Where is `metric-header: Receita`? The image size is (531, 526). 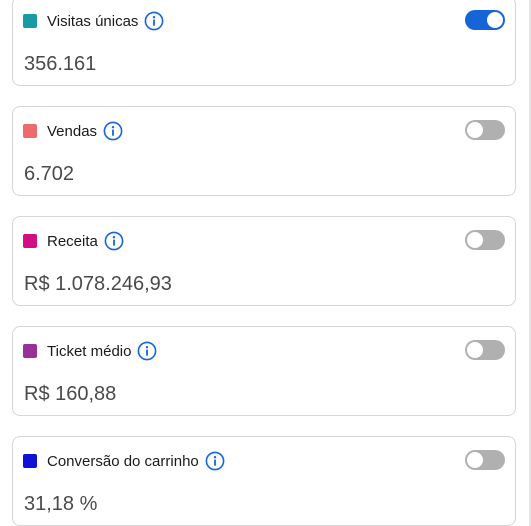 metric-header: Receita is located at coordinates (73, 241).